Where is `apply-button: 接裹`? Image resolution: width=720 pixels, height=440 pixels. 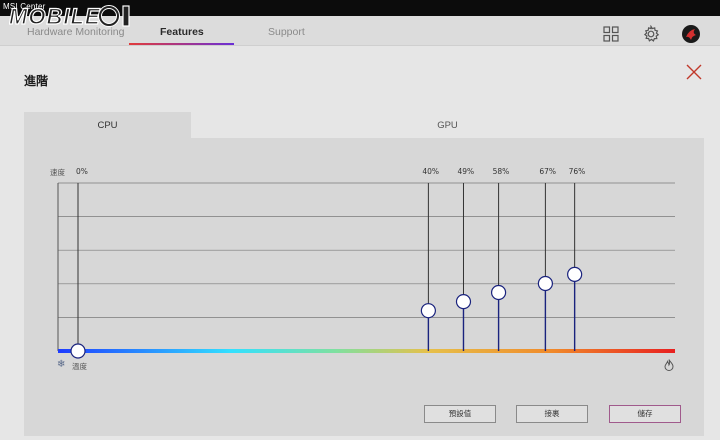
apply-button: 接裹 is located at coordinates (552, 414).